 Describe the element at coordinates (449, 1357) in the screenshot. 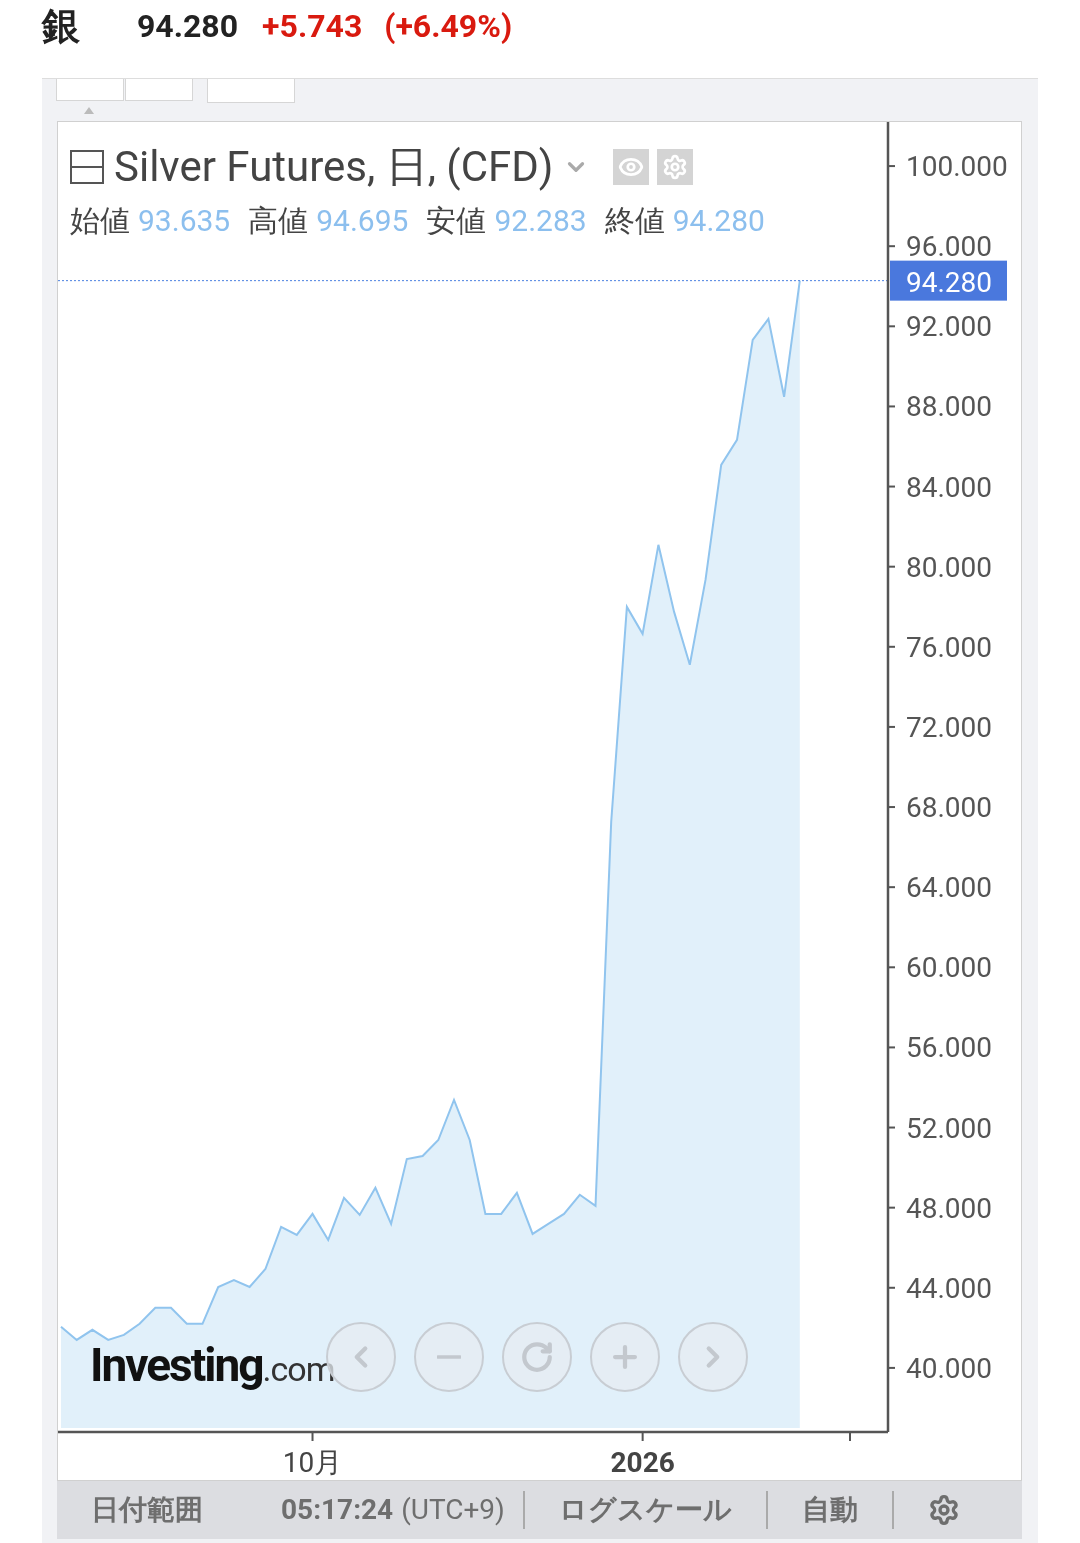

I see `minus-icon` at that location.